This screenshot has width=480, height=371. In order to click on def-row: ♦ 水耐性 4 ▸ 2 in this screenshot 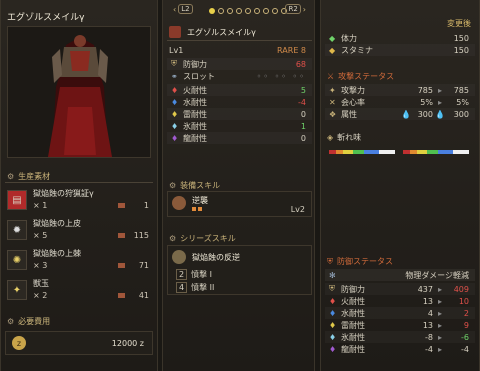, I will do `click(400, 313)`.